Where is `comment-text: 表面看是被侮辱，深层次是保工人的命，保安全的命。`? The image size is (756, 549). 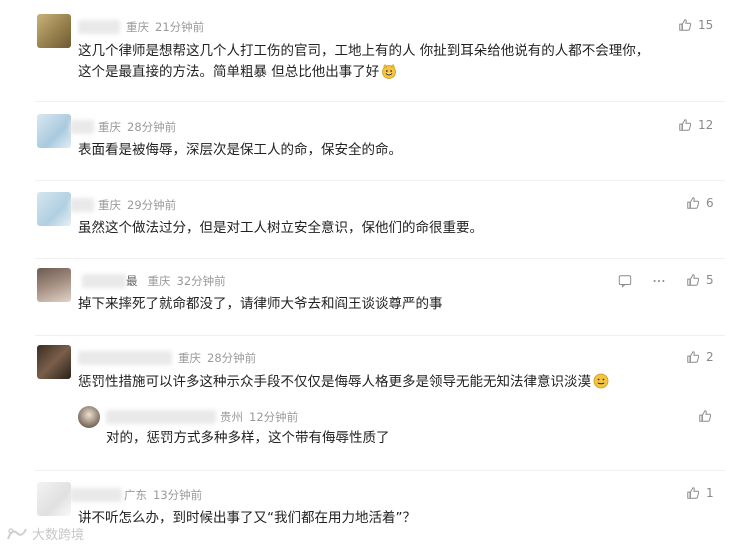
comment-text: 表面看是被侮辱，深层次是保工人的命，保安全的命。 is located at coordinates (240, 150).